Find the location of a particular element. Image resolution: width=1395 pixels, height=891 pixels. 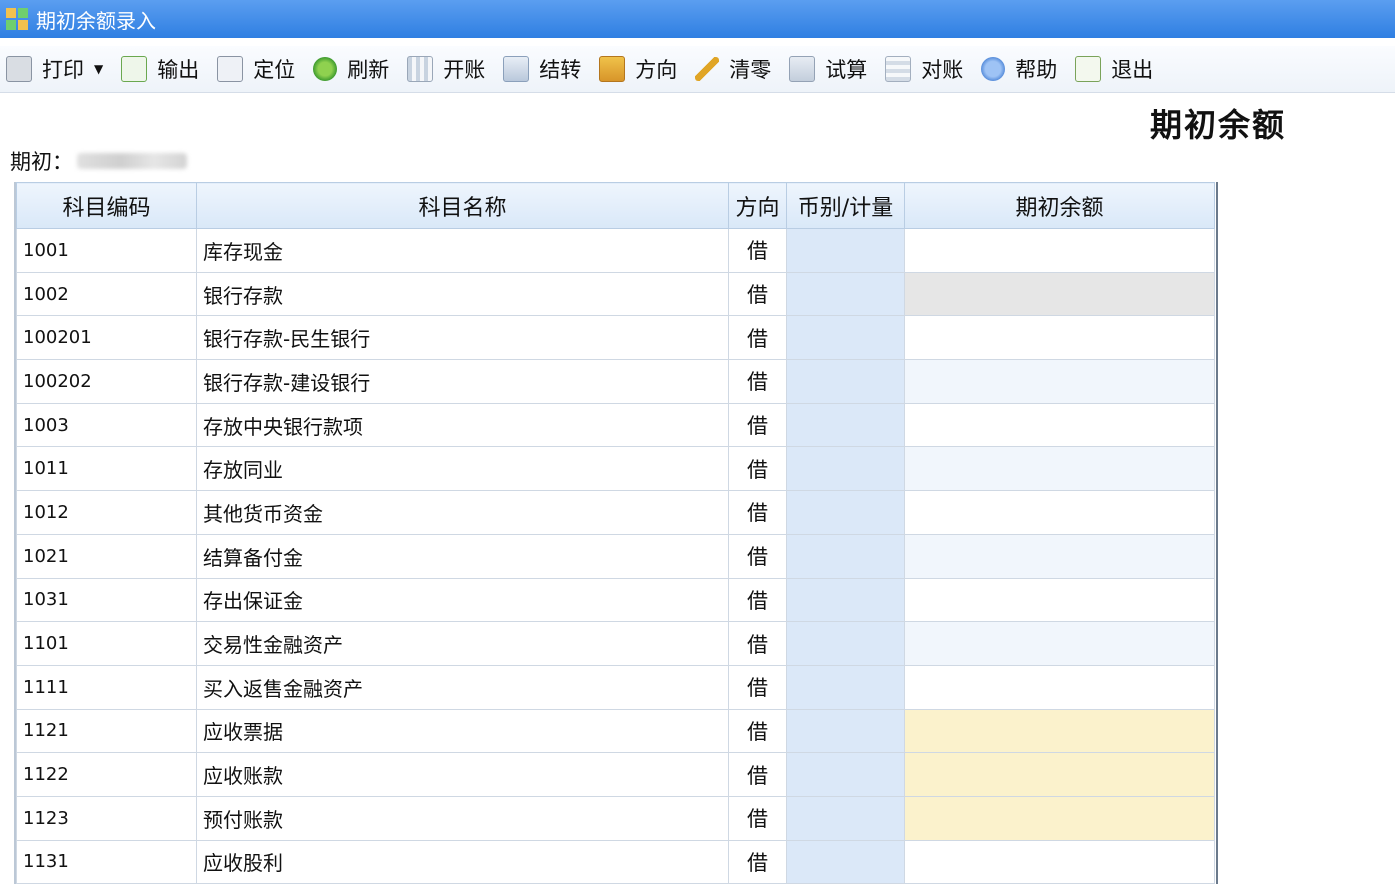

account-code-cell: 1121 is located at coordinates (106, 731).